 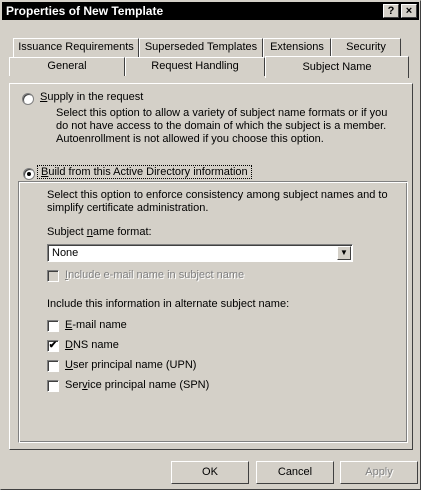 I want to click on upn-checkbox, so click(x=53, y=366).